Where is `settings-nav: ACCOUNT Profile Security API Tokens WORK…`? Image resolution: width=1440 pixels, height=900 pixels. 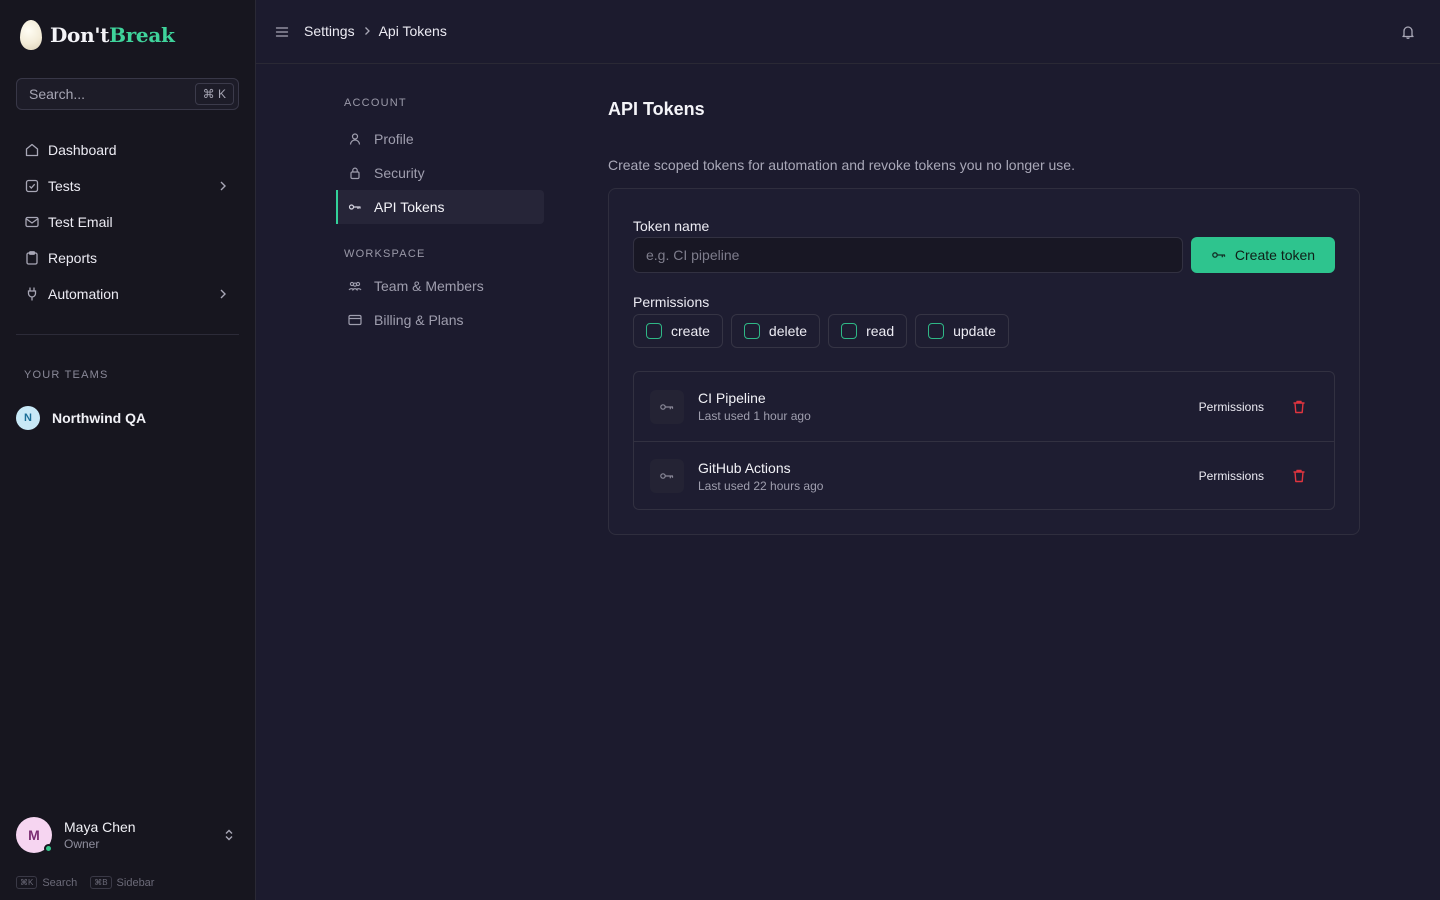 settings-nav: ACCOUNT Profile Security API Tokens WORK… is located at coordinates (440, 216).